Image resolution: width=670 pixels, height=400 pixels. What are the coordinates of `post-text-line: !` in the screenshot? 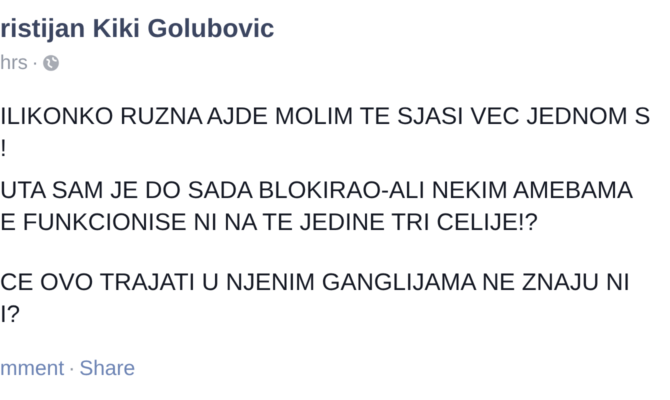 It's located at (3, 149).